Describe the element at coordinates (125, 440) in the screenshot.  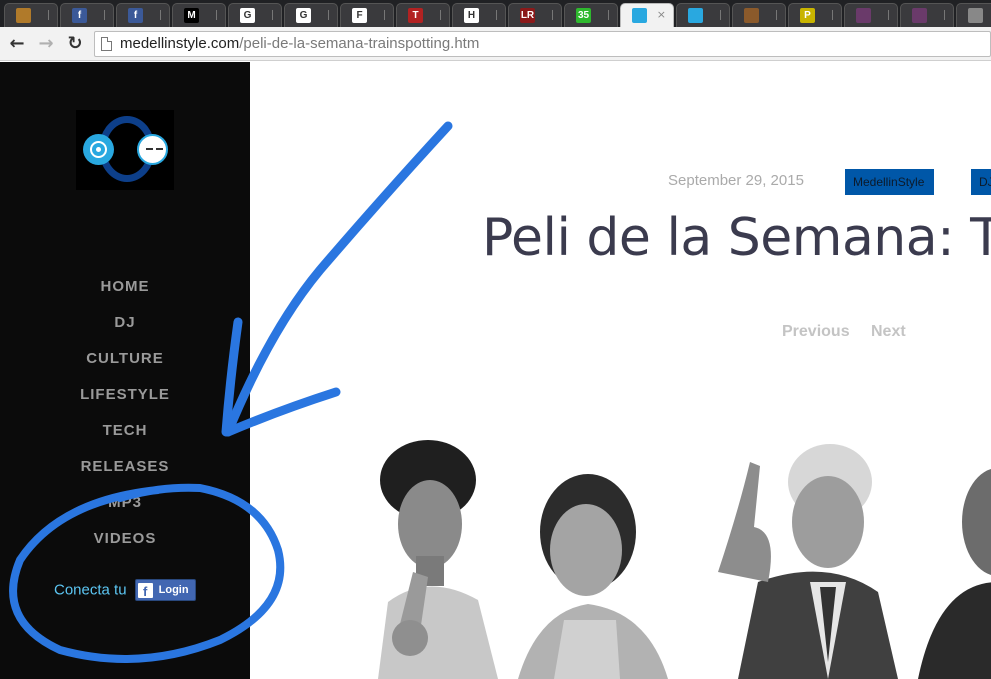
I see `menu-item-tech: TECH` at that location.